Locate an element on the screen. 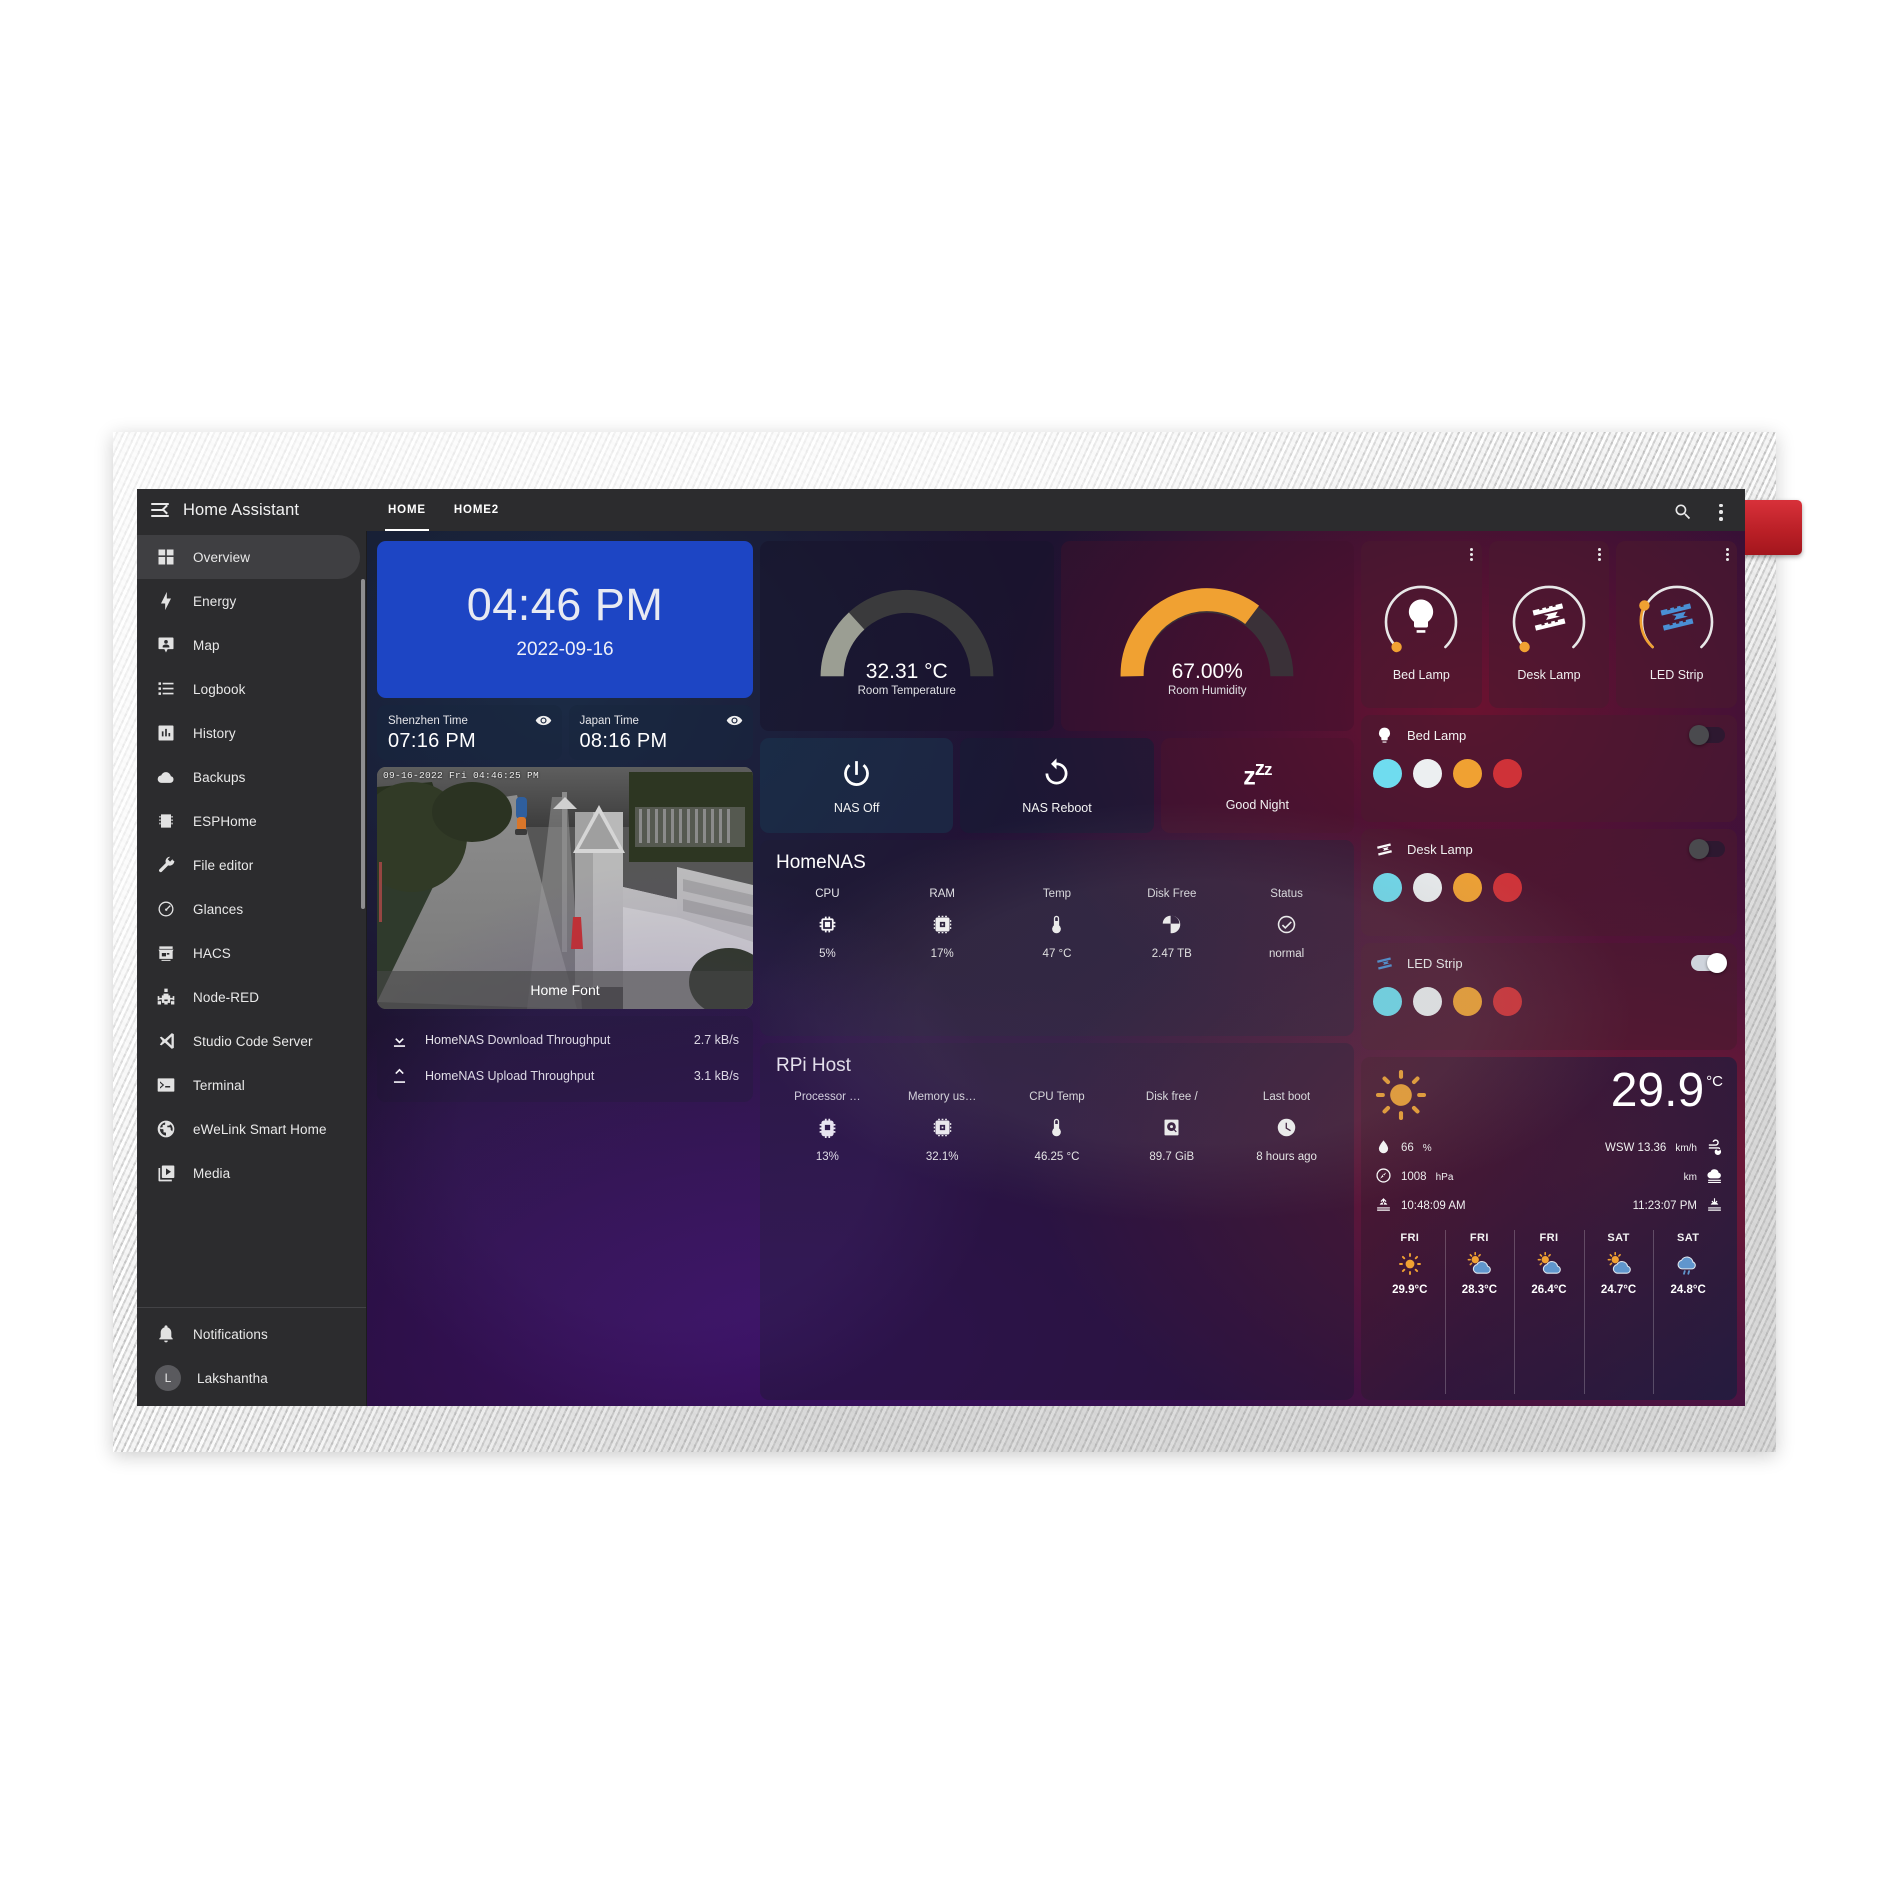 This screenshot has height=1880, width=1880. sidebar-item-esphome: ESPHome is located at coordinates (248, 821).